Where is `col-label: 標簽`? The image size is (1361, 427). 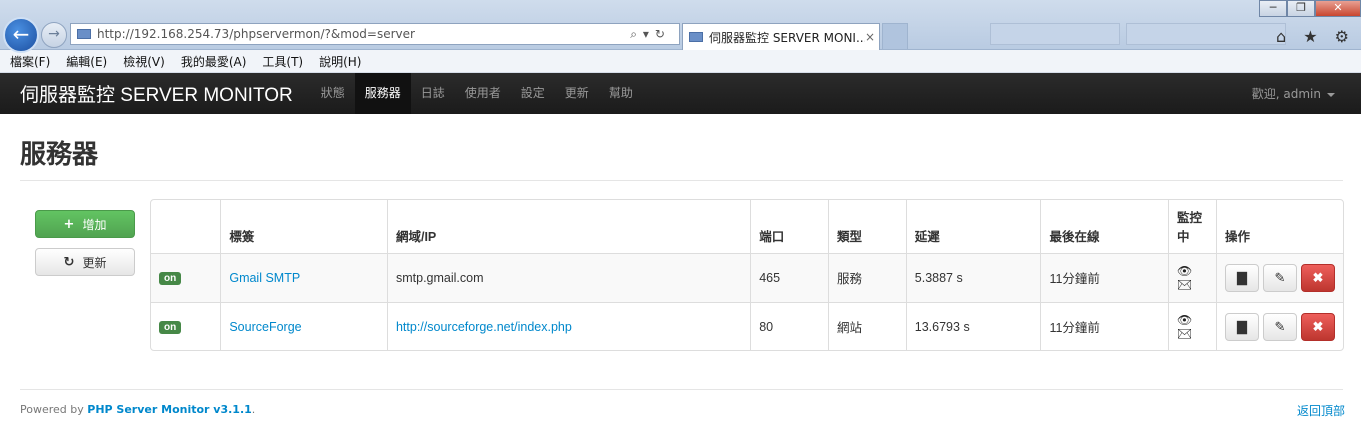 col-label: 標簽 is located at coordinates (304, 226).